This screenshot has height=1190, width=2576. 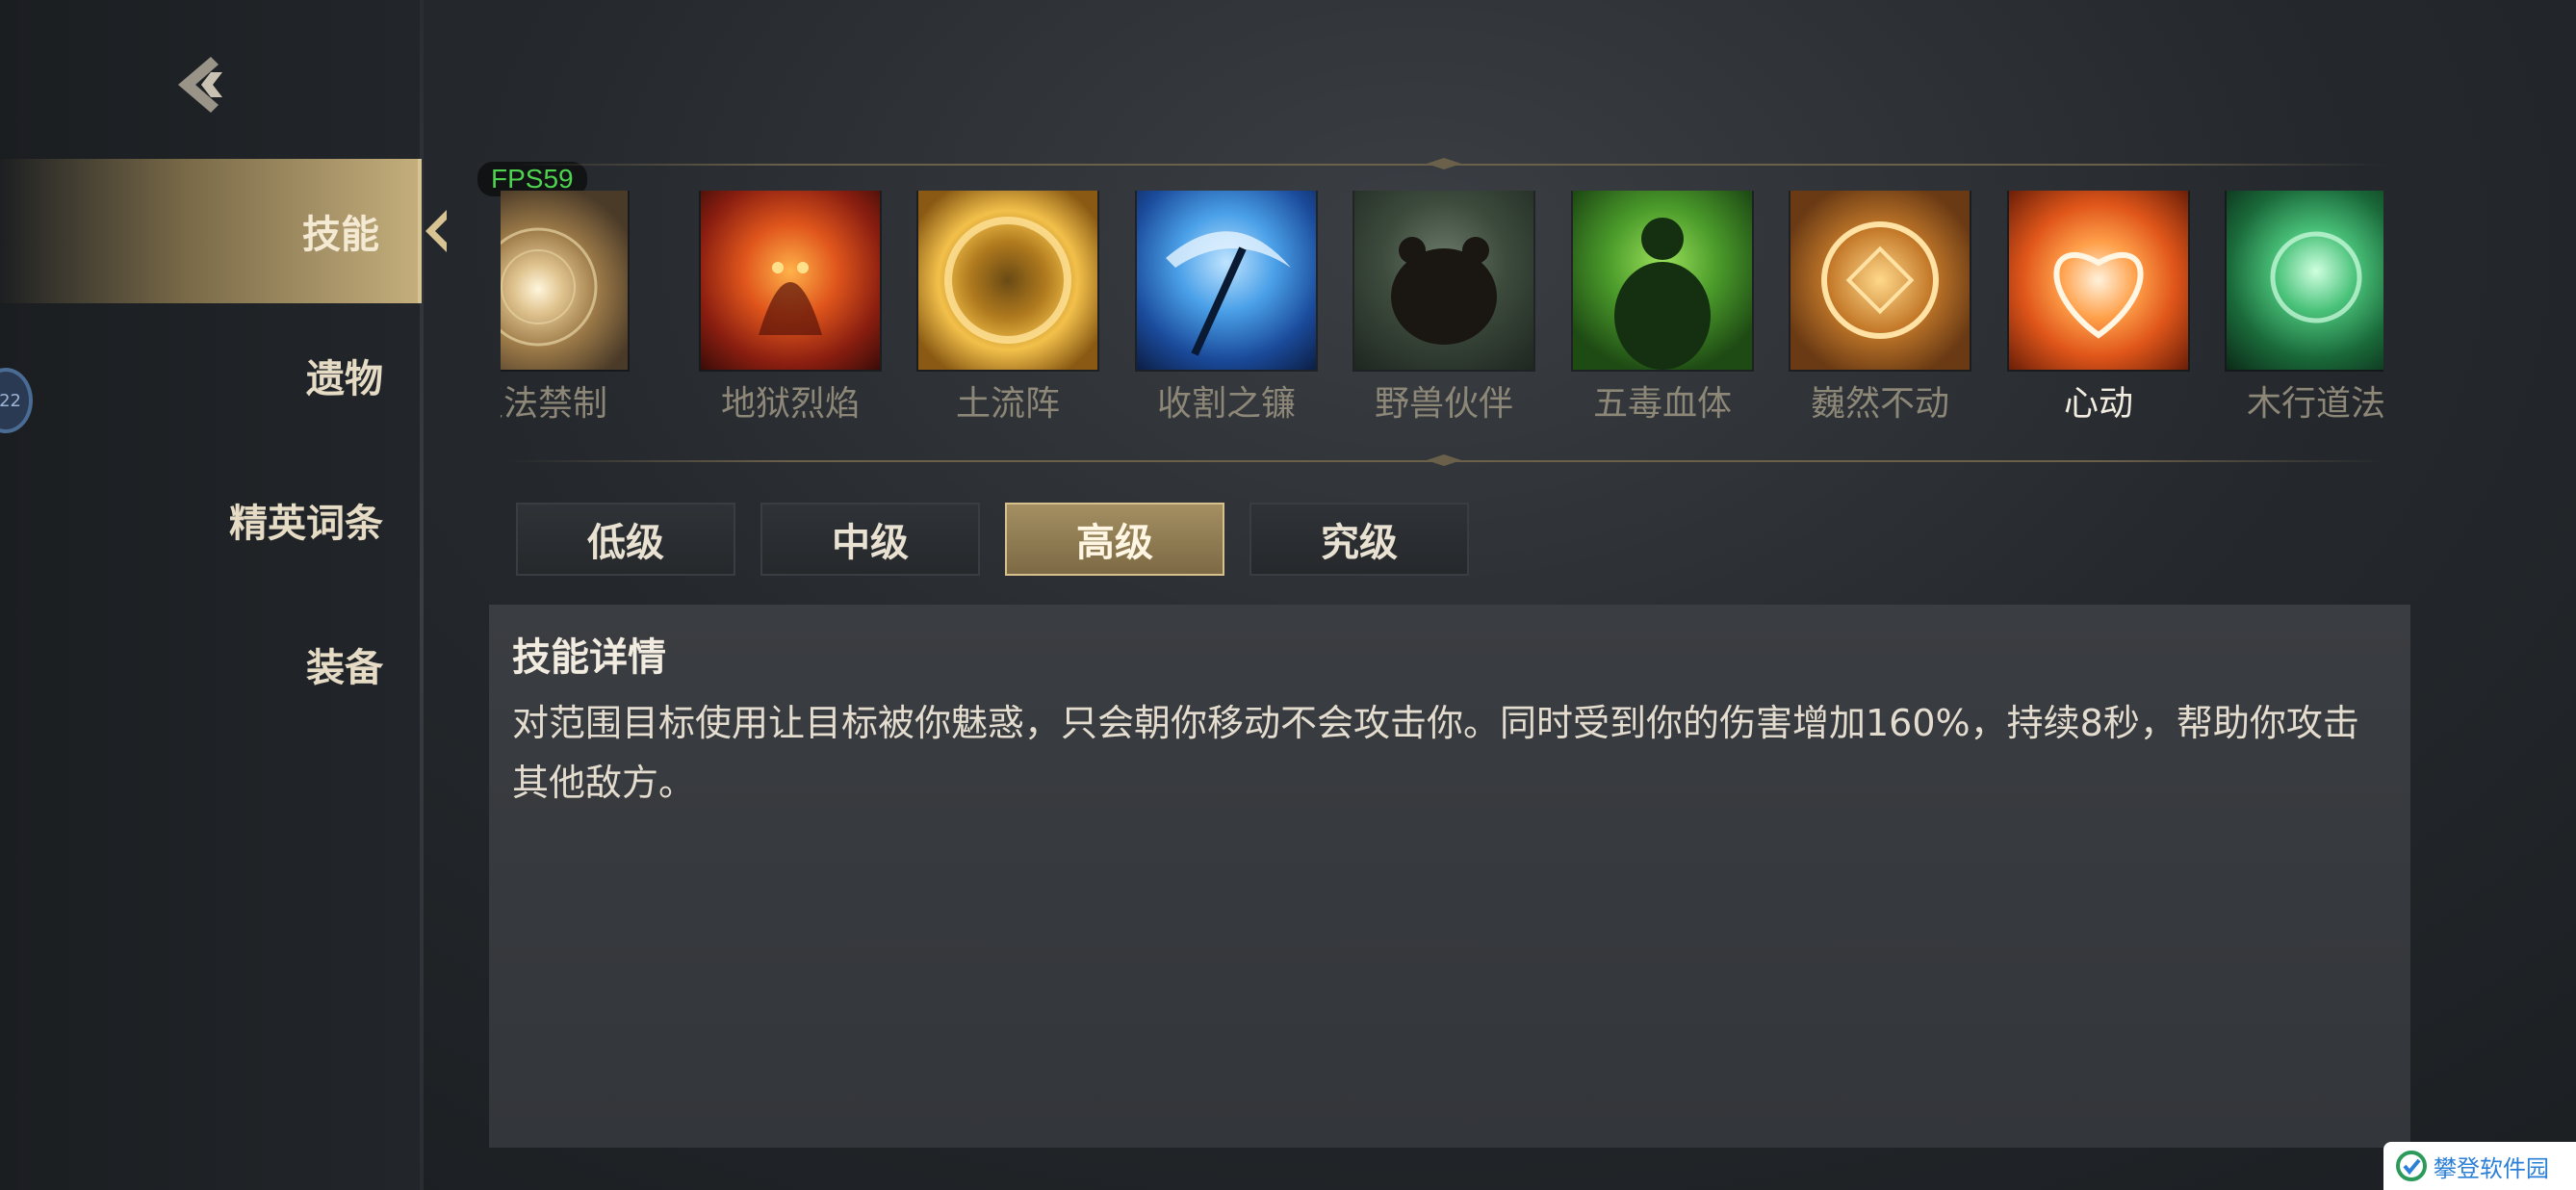 I want to click on skill-item: 木行道法, so click(x=2305, y=307).